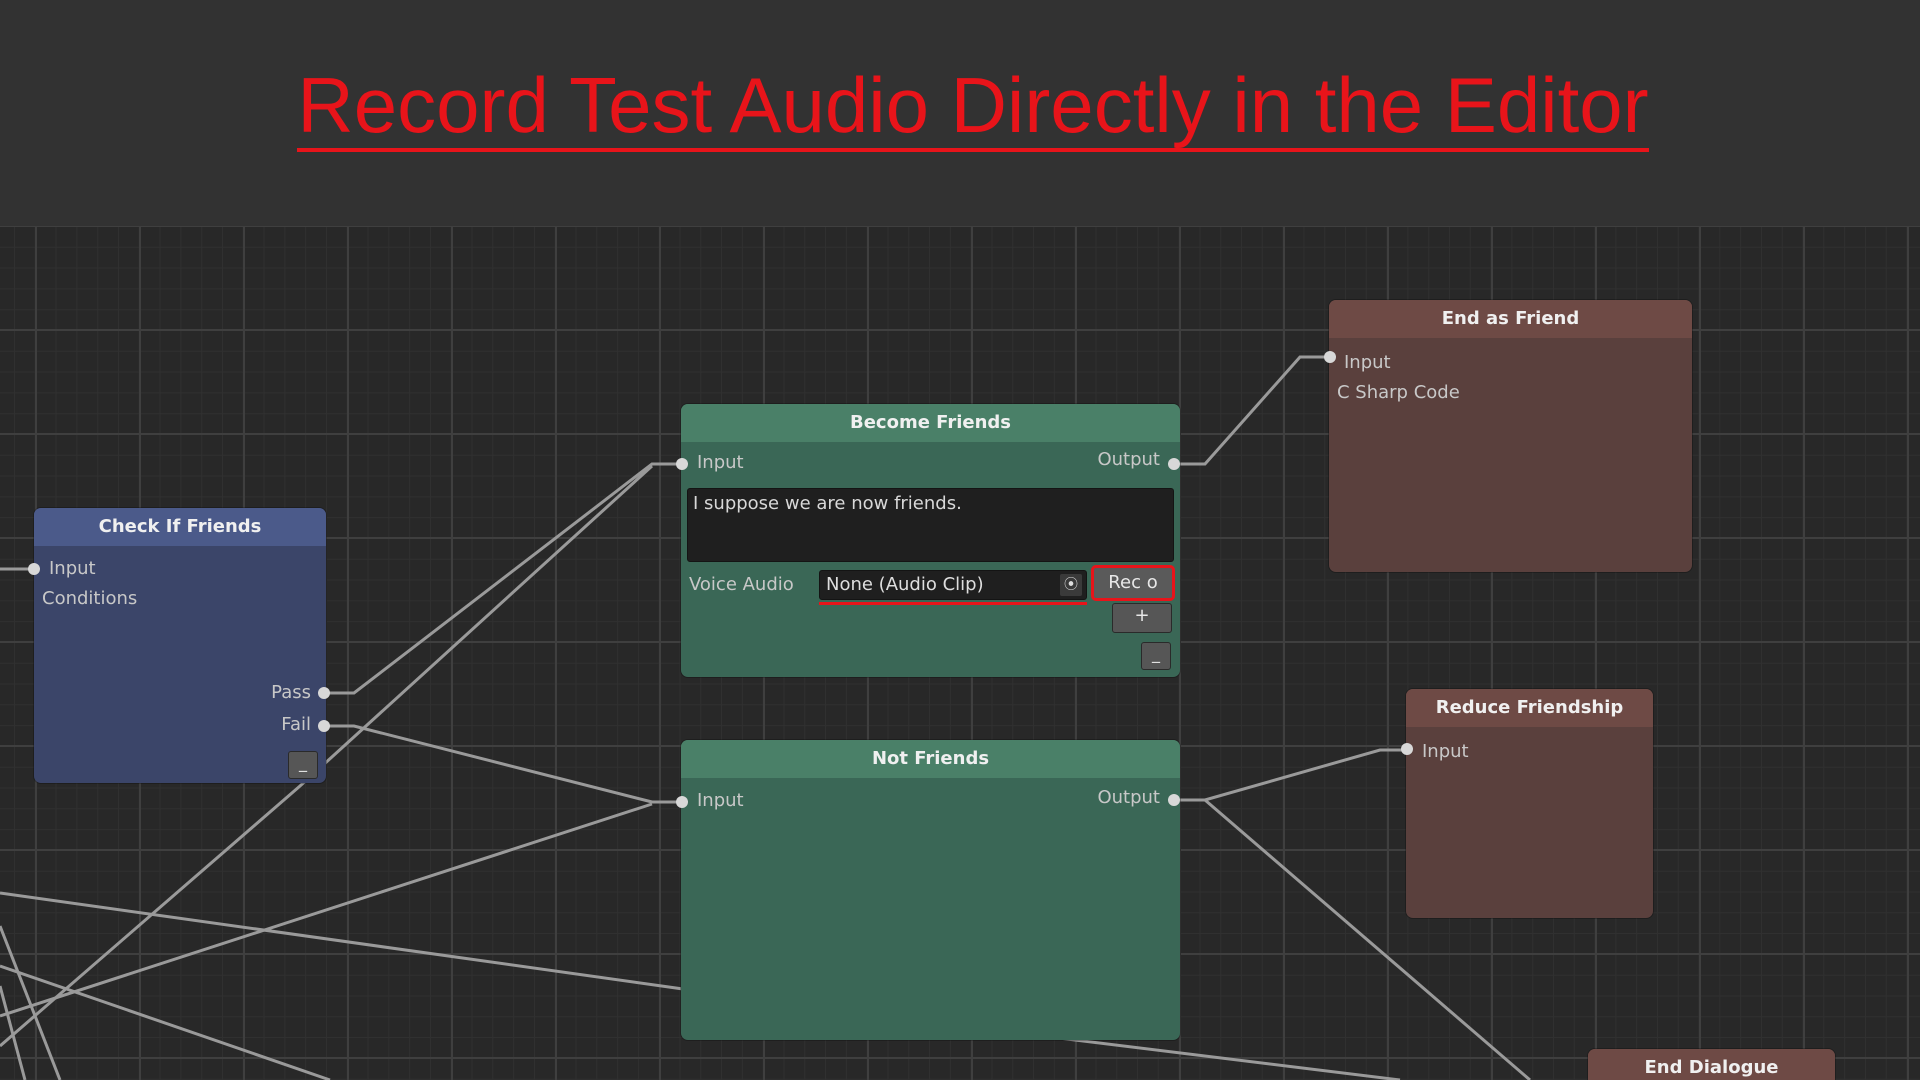 The width and height of the screenshot is (1920, 1080). Describe the element at coordinates (1529, 708) in the screenshot. I see `node-title: Reduce Friendship` at that location.